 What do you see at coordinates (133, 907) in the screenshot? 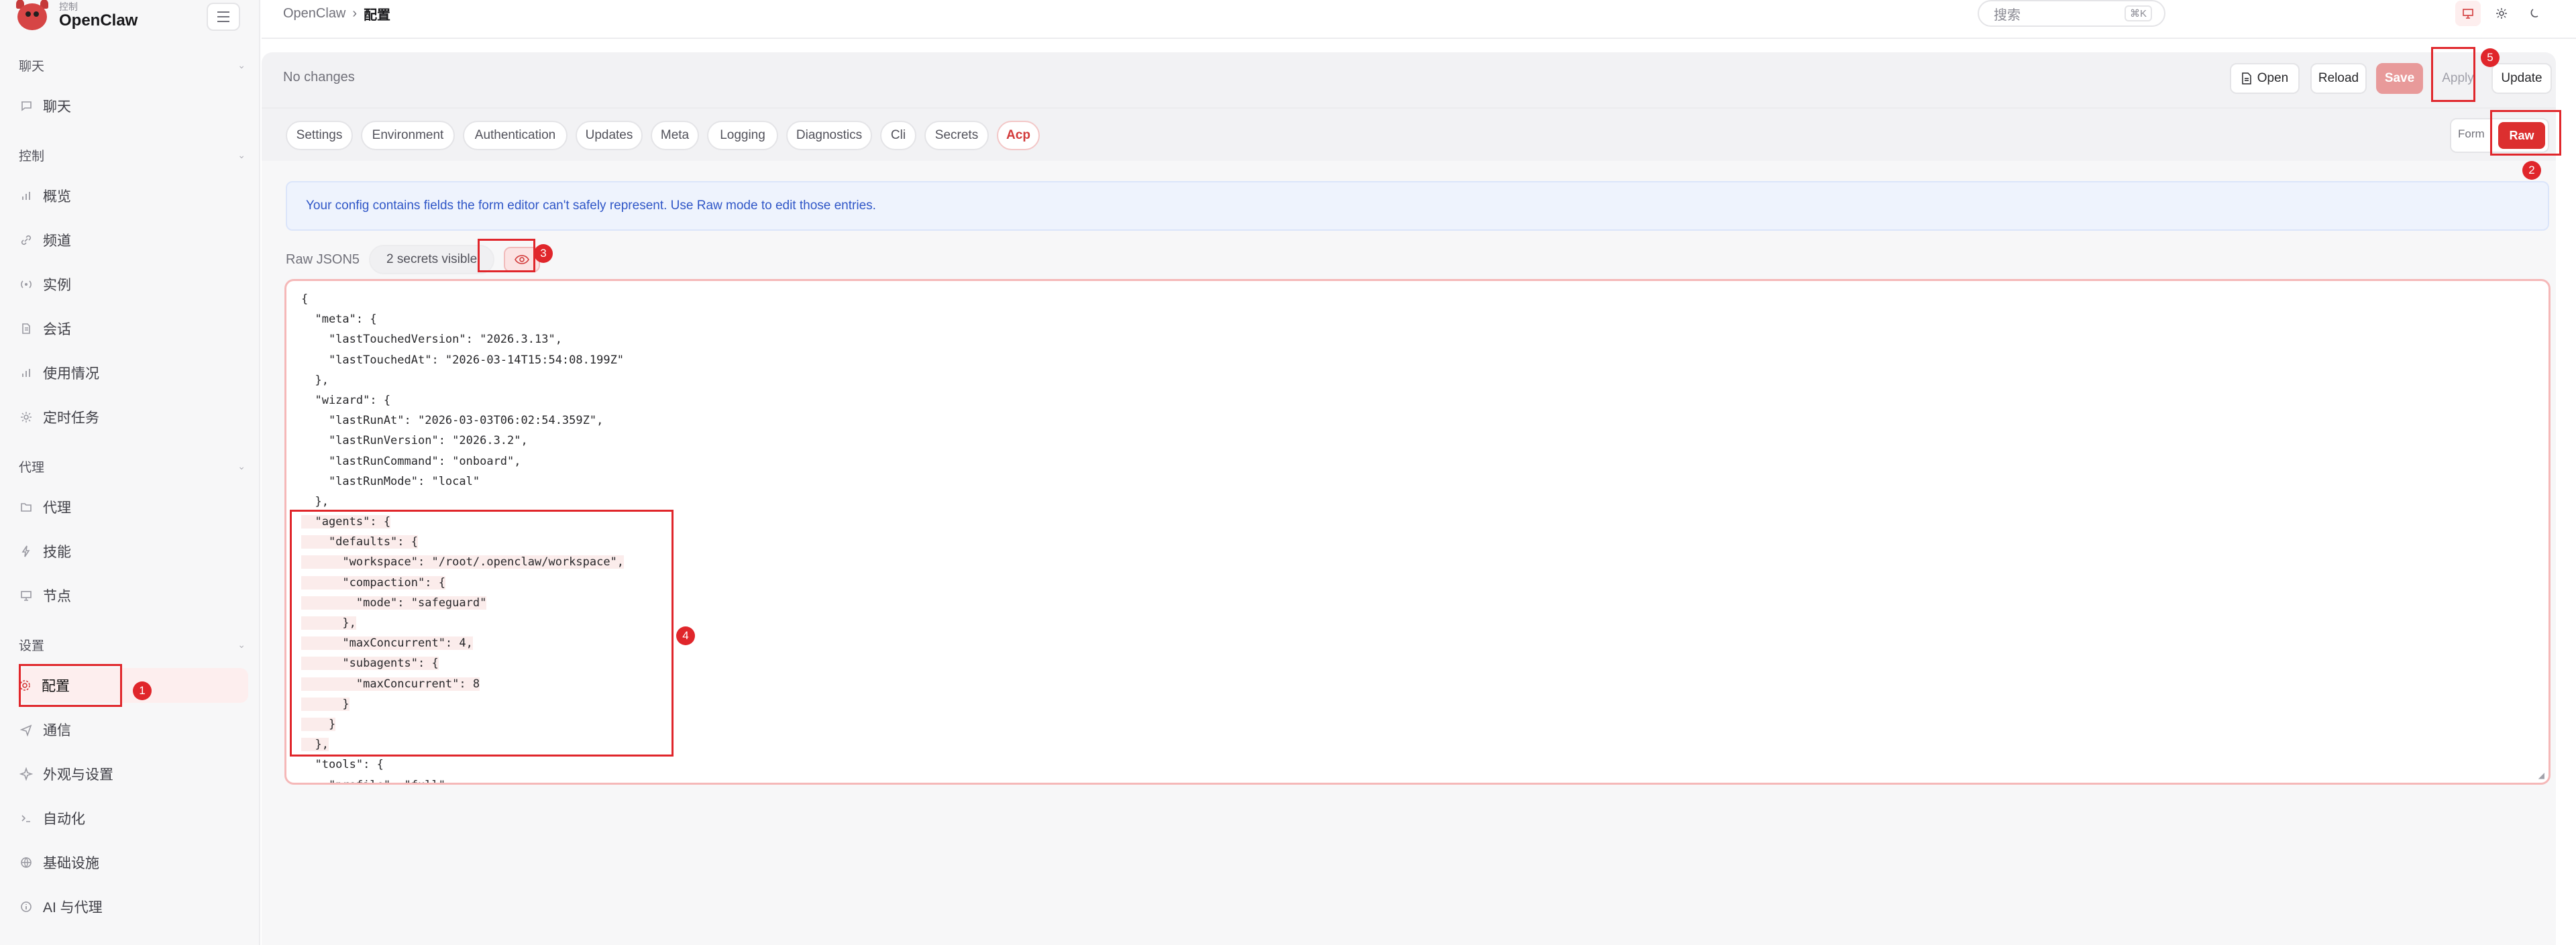
I see `sidebar-item-ai-agents: AI 与代理` at bounding box center [133, 907].